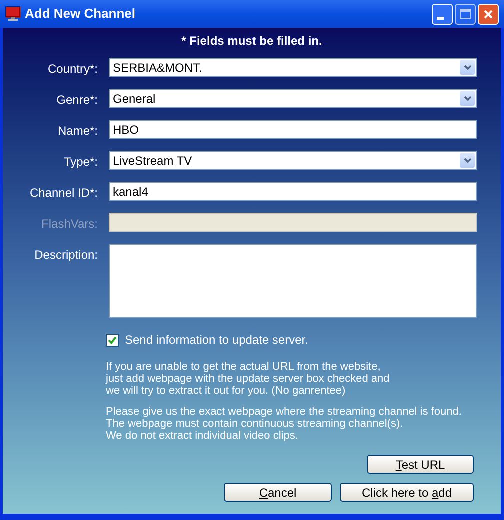  What do you see at coordinates (293, 191) in the screenshot?
I see `text-field: kanal4` at bounding box center [293, 191].